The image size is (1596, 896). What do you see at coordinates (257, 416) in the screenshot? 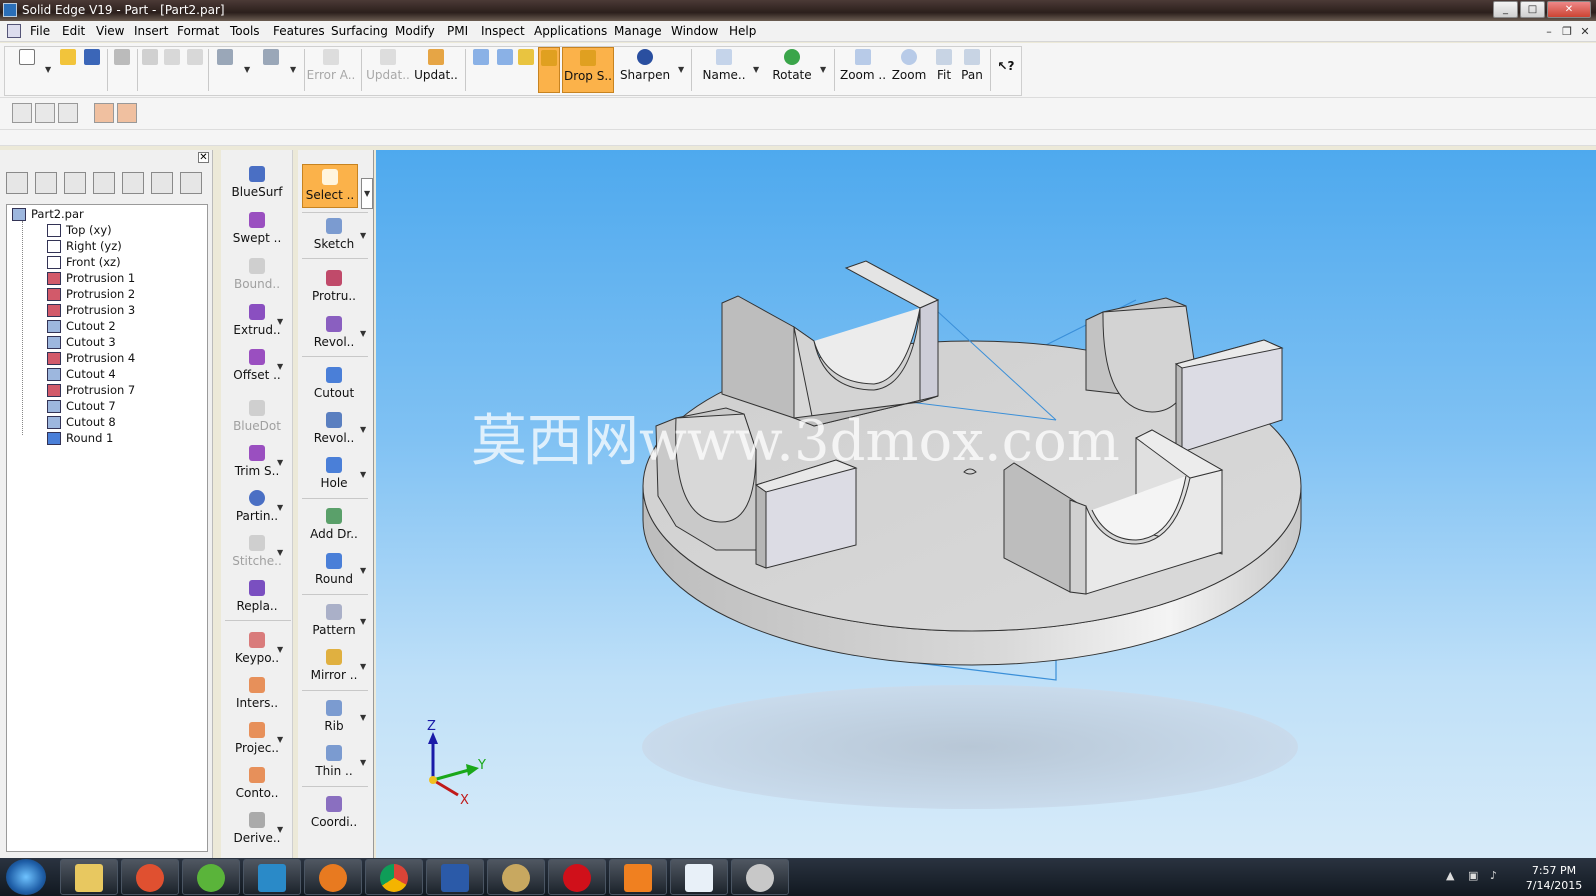
I see `bluedot-button: BlueDot` at bounding box center [257, 416].